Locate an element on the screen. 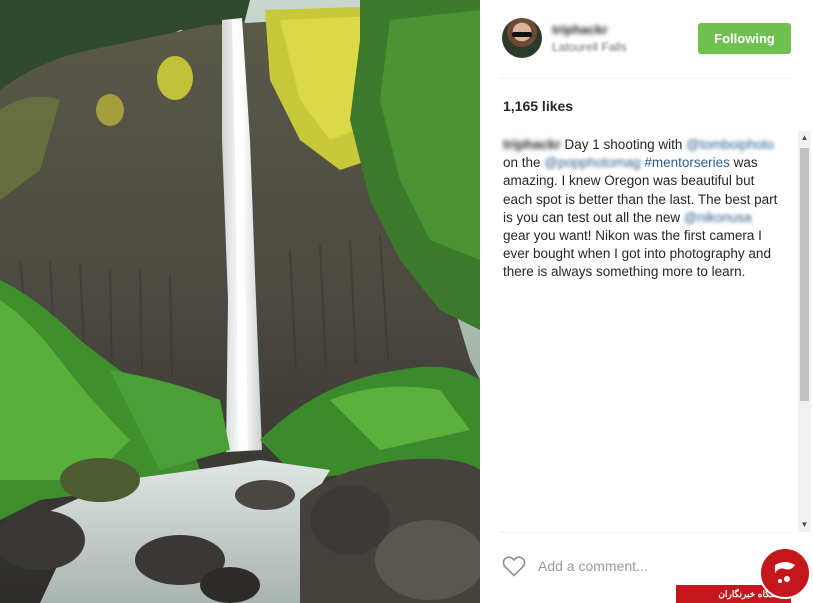 The width and height of the screenshot is (813, 603). location-link: Latourell Falls is located at coordinates (589, 47).